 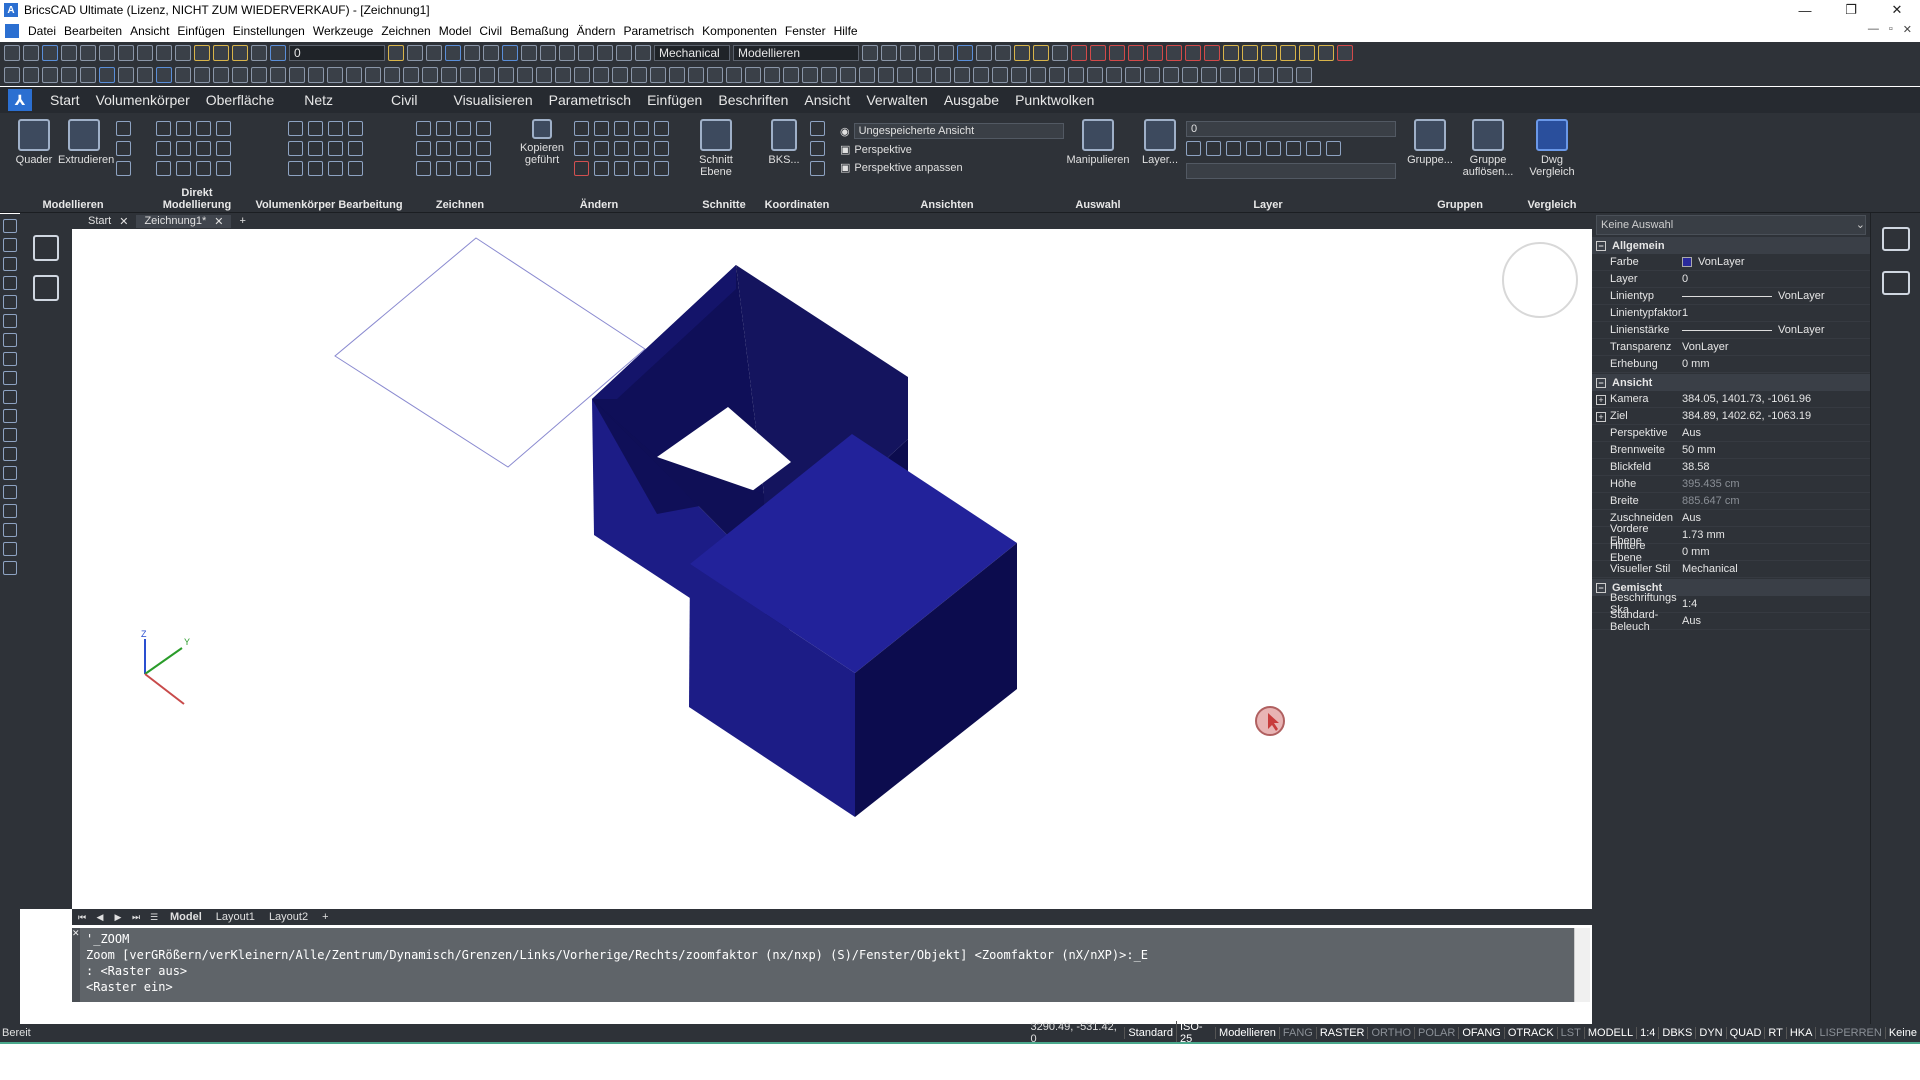 I want to click on cube28-icon, so click(x=772, y=75).